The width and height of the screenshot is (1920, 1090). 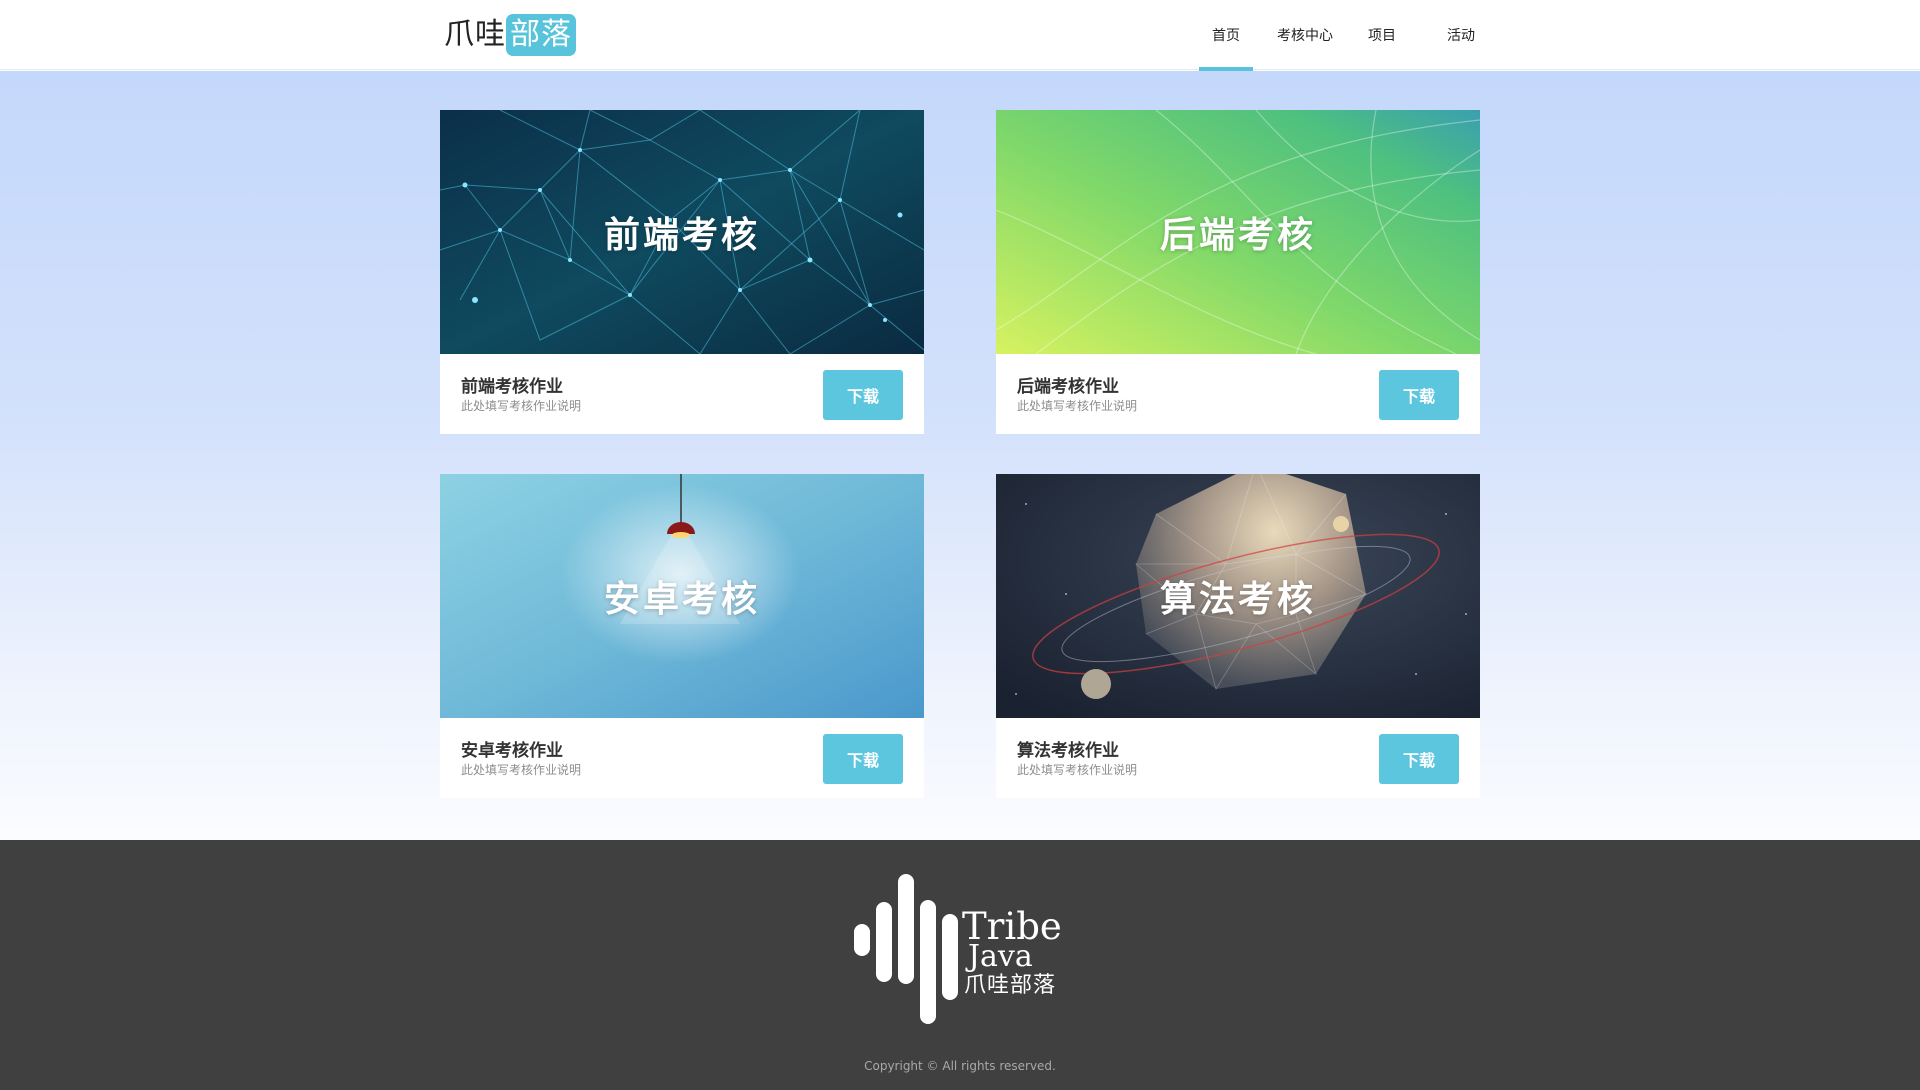 What do you see at coordinates (1237, 235) in the screenshot?
I see `card-image-title: 后端考核` at bounding box center [1237, 235].